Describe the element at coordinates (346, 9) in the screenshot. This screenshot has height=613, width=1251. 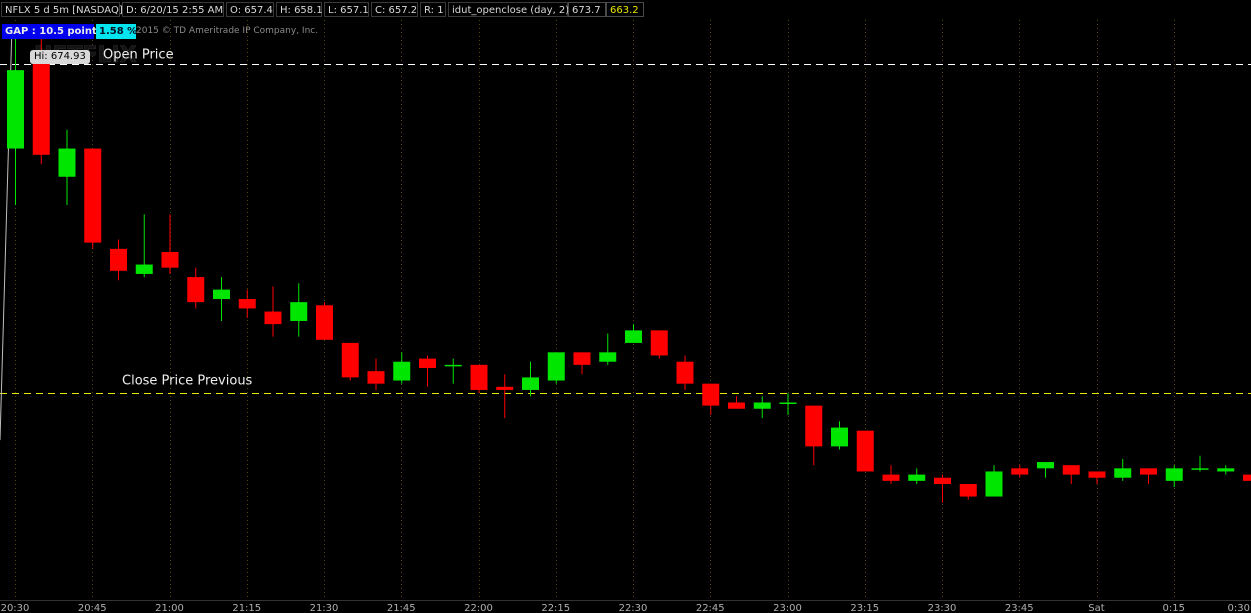
I see `low-value: L: 657.1` at that location.